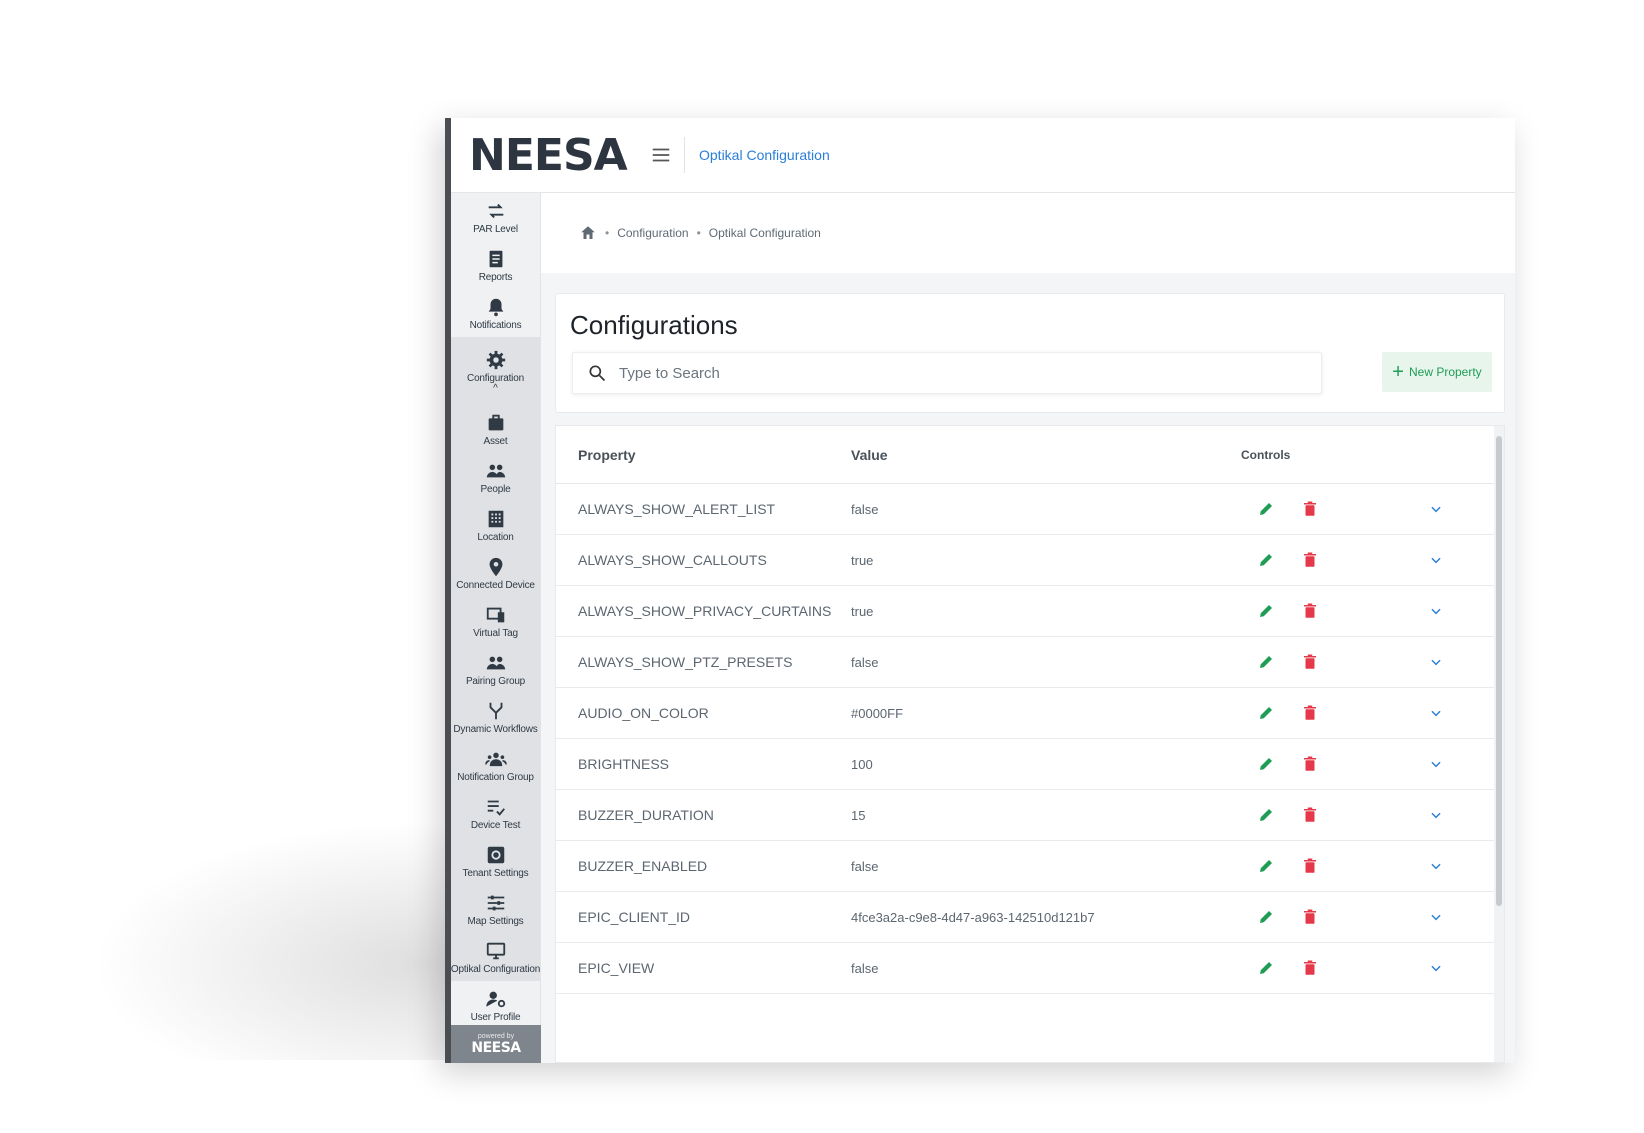 This screenshot has width=1644, height=1133. Describe the element at coordinates (495, 813) in the screenshot. I see `sidebar-item-device-test: Device Test` at that location.